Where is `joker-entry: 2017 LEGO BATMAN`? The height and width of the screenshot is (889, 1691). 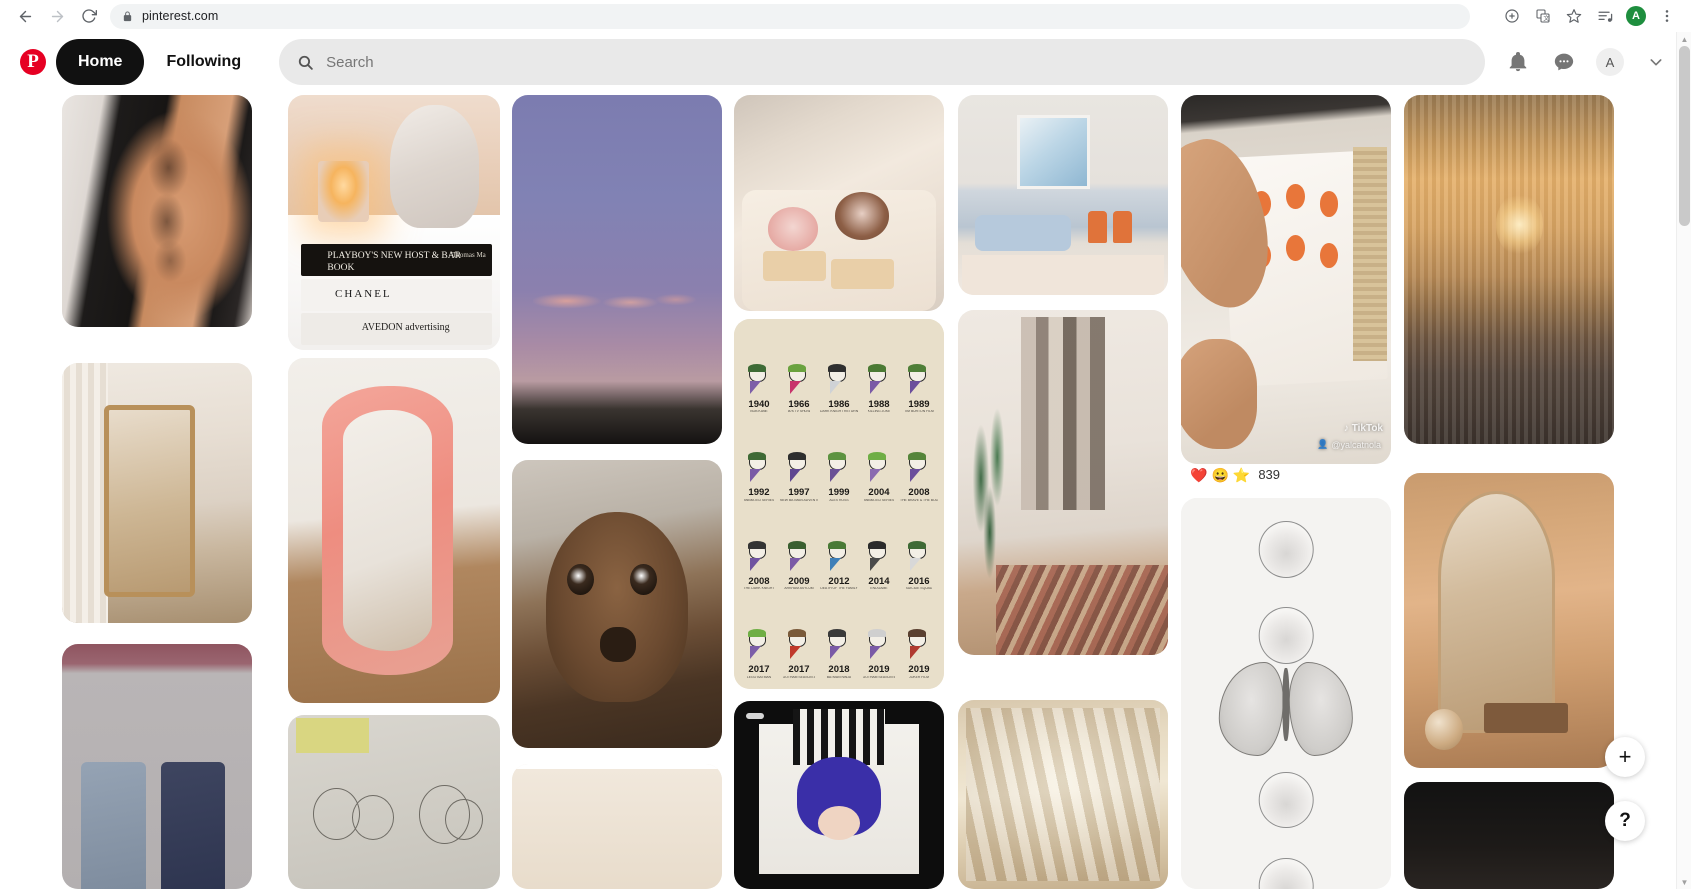 joker-entry: 2017 LEGO BATMAN is located at coordinates (759, 654).